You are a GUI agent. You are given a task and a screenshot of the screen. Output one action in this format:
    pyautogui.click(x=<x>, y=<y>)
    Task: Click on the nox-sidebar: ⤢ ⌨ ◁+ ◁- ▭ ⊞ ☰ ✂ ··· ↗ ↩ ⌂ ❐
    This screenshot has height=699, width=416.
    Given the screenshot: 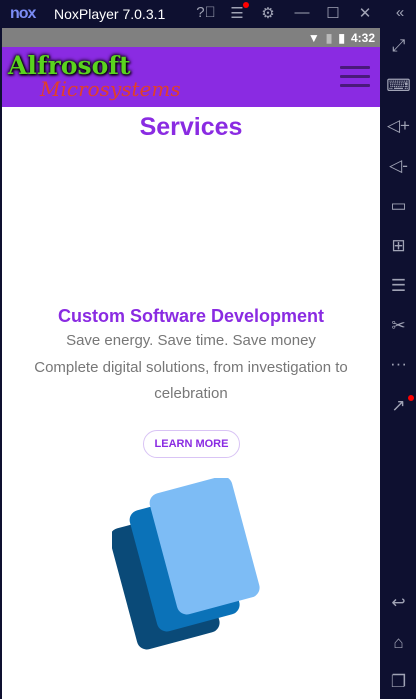 What is the action you would take?
    pyautogui.click(x=398, y=363)
    